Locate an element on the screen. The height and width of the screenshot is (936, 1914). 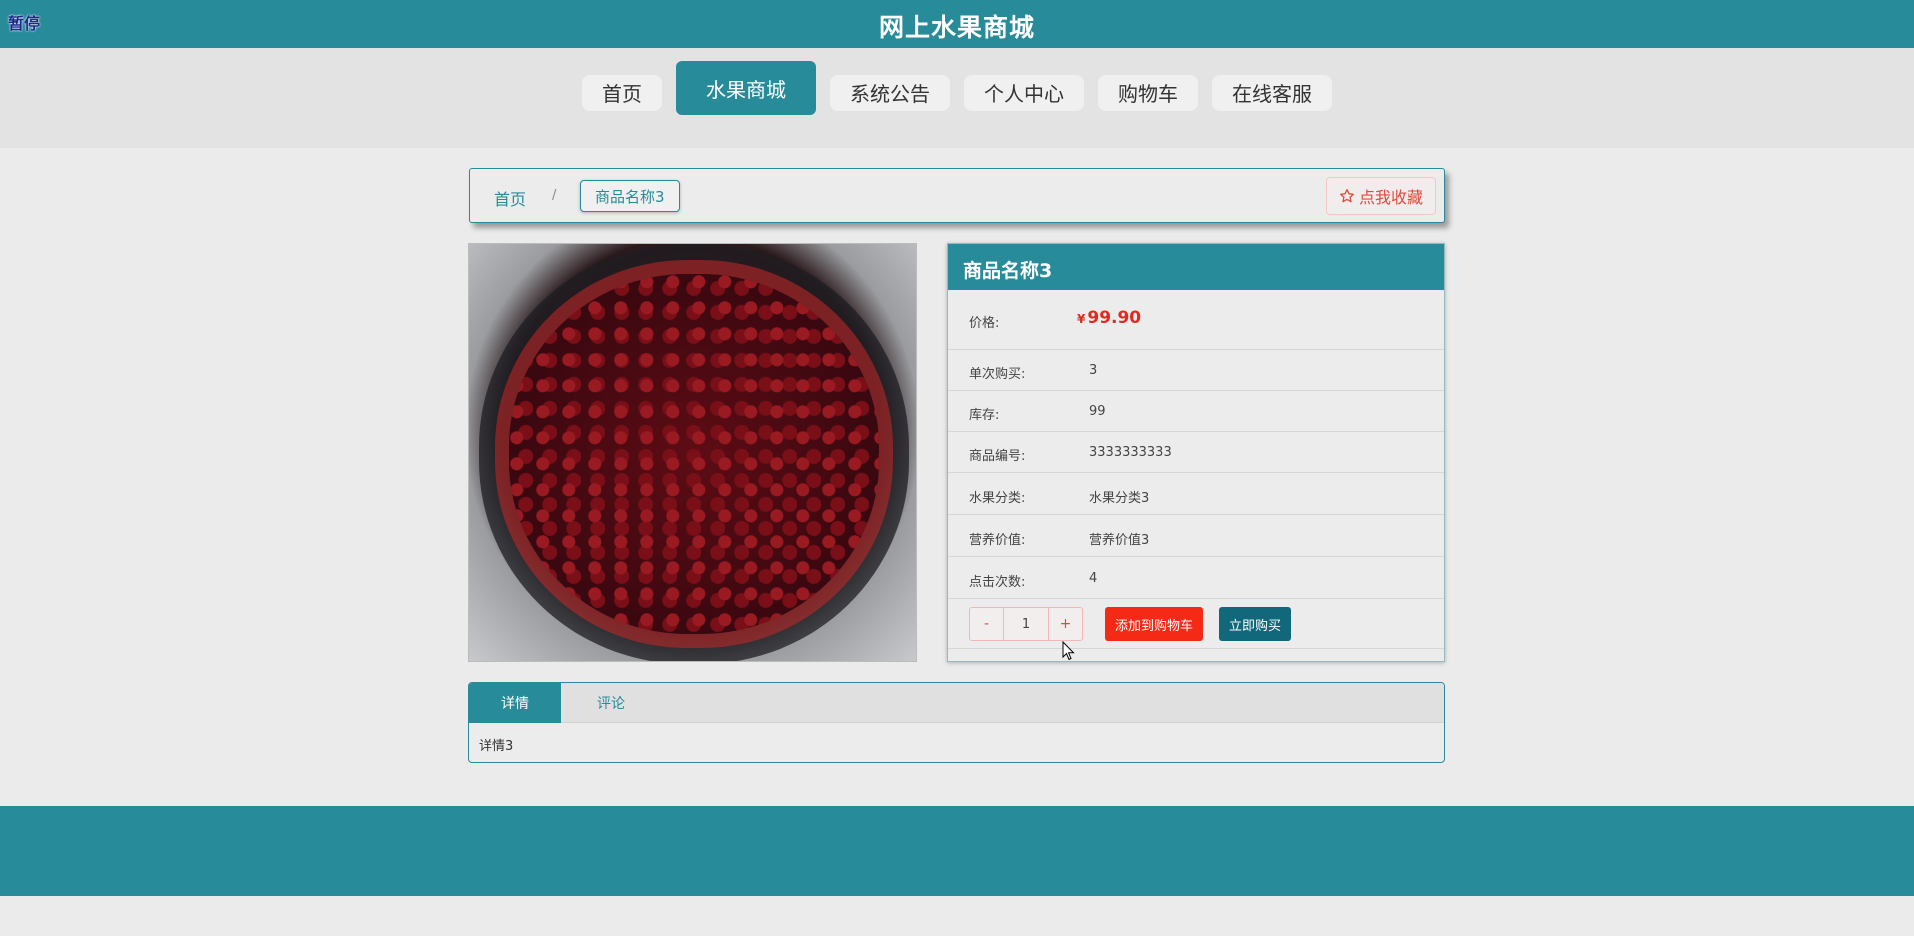
currency-symbol: ¥ is located at coordinates (1081, 319).